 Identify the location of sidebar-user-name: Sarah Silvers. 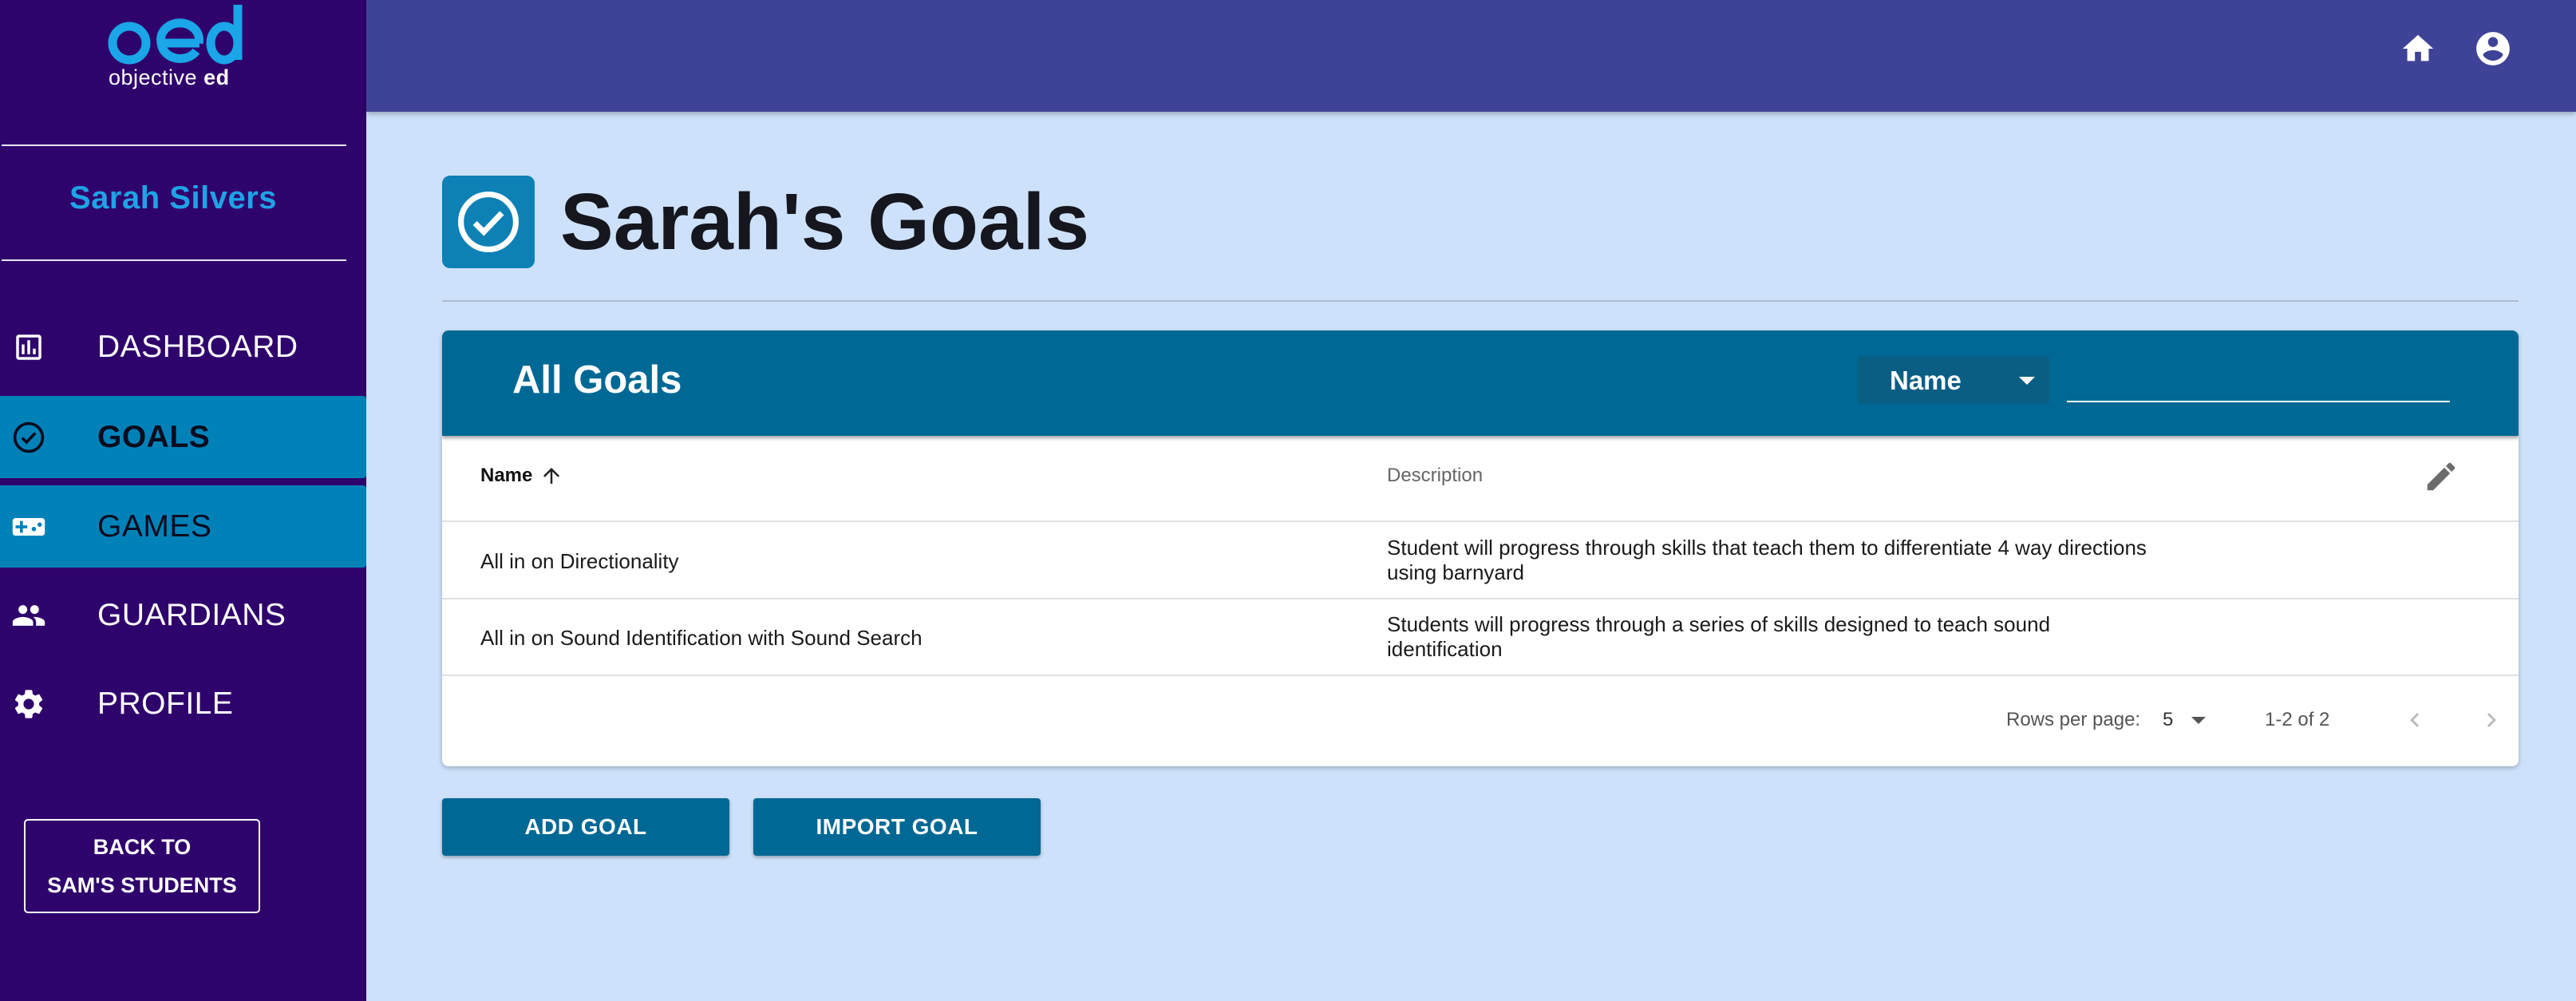
(173, 198).